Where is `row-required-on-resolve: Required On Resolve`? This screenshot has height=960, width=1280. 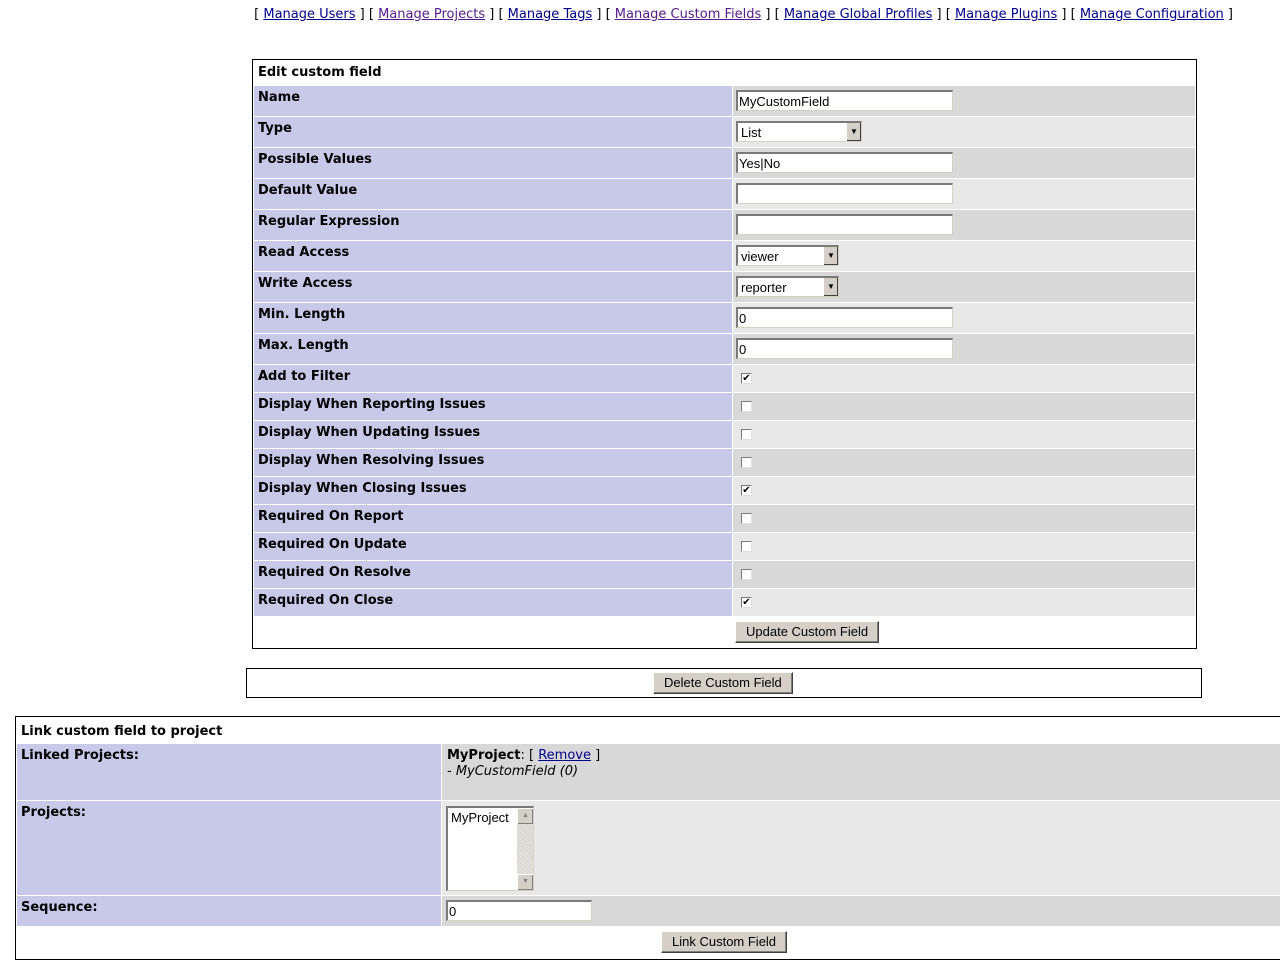
row-required-on-resolve: Required On Resolve is located at coordinates (724, 574).